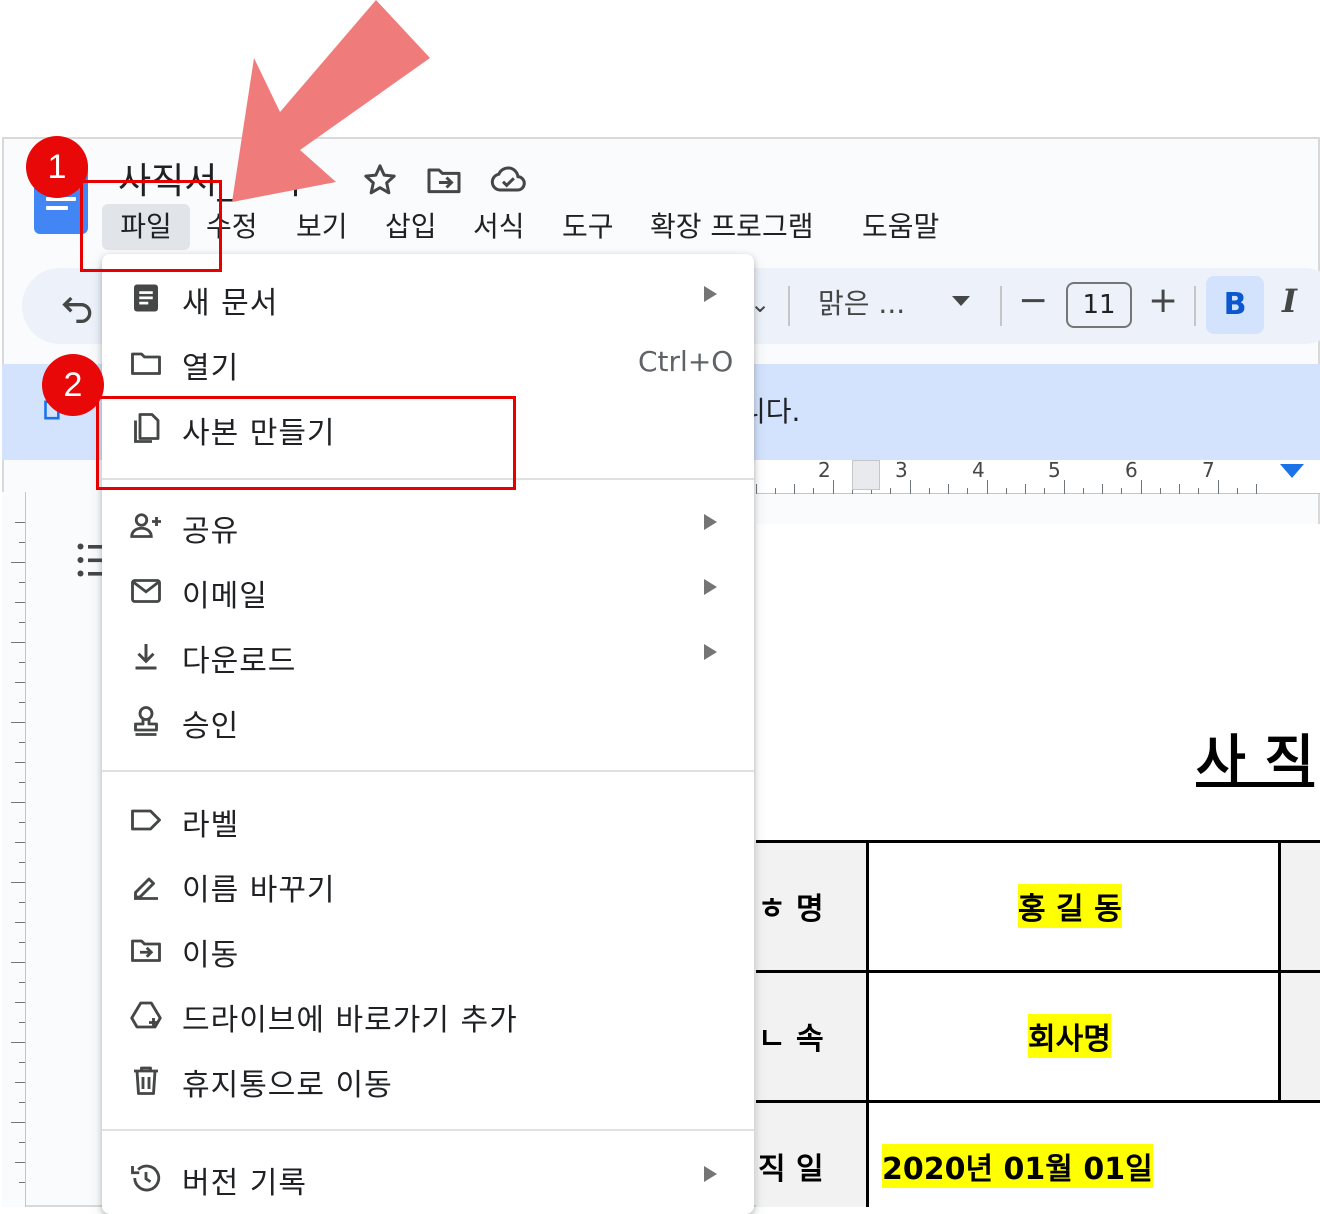 The image size is (1320, 1214). I want to click on highlight-box-make-copy, so click(306, 443).